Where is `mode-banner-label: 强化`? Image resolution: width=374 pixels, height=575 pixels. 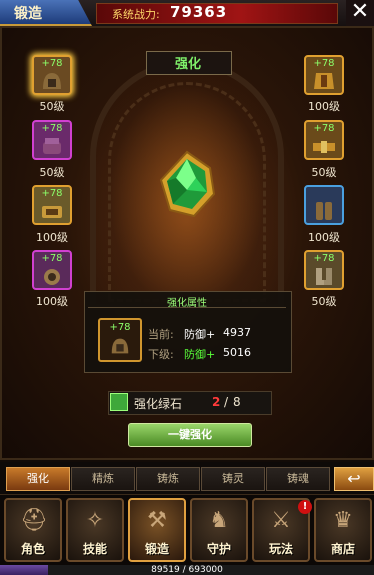 mode-banner-label: 强化 is located at coordinates (187, 64).